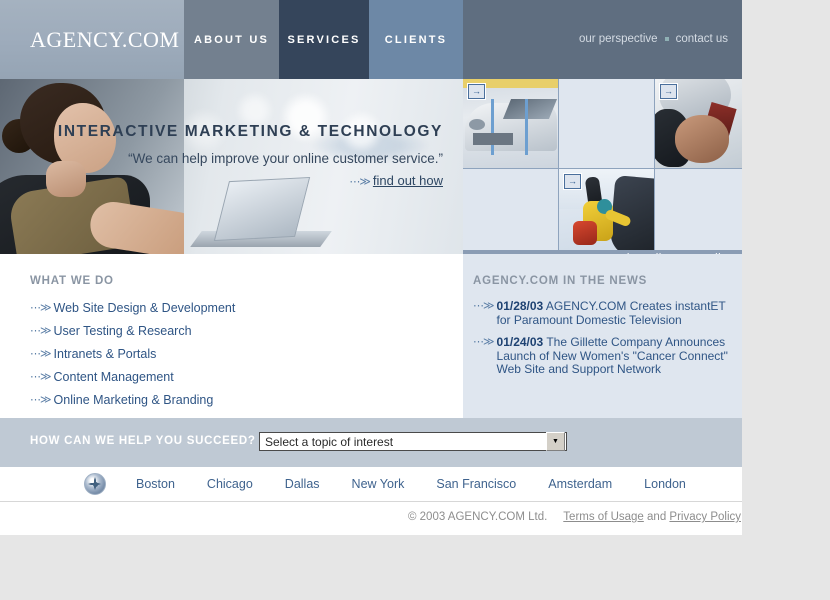 The width and height of the screenshot is (830, 600). Describe the element at coordinates (698, 124) in the screenshot. I see `case-study-thumb-driver-face: →` at that location.